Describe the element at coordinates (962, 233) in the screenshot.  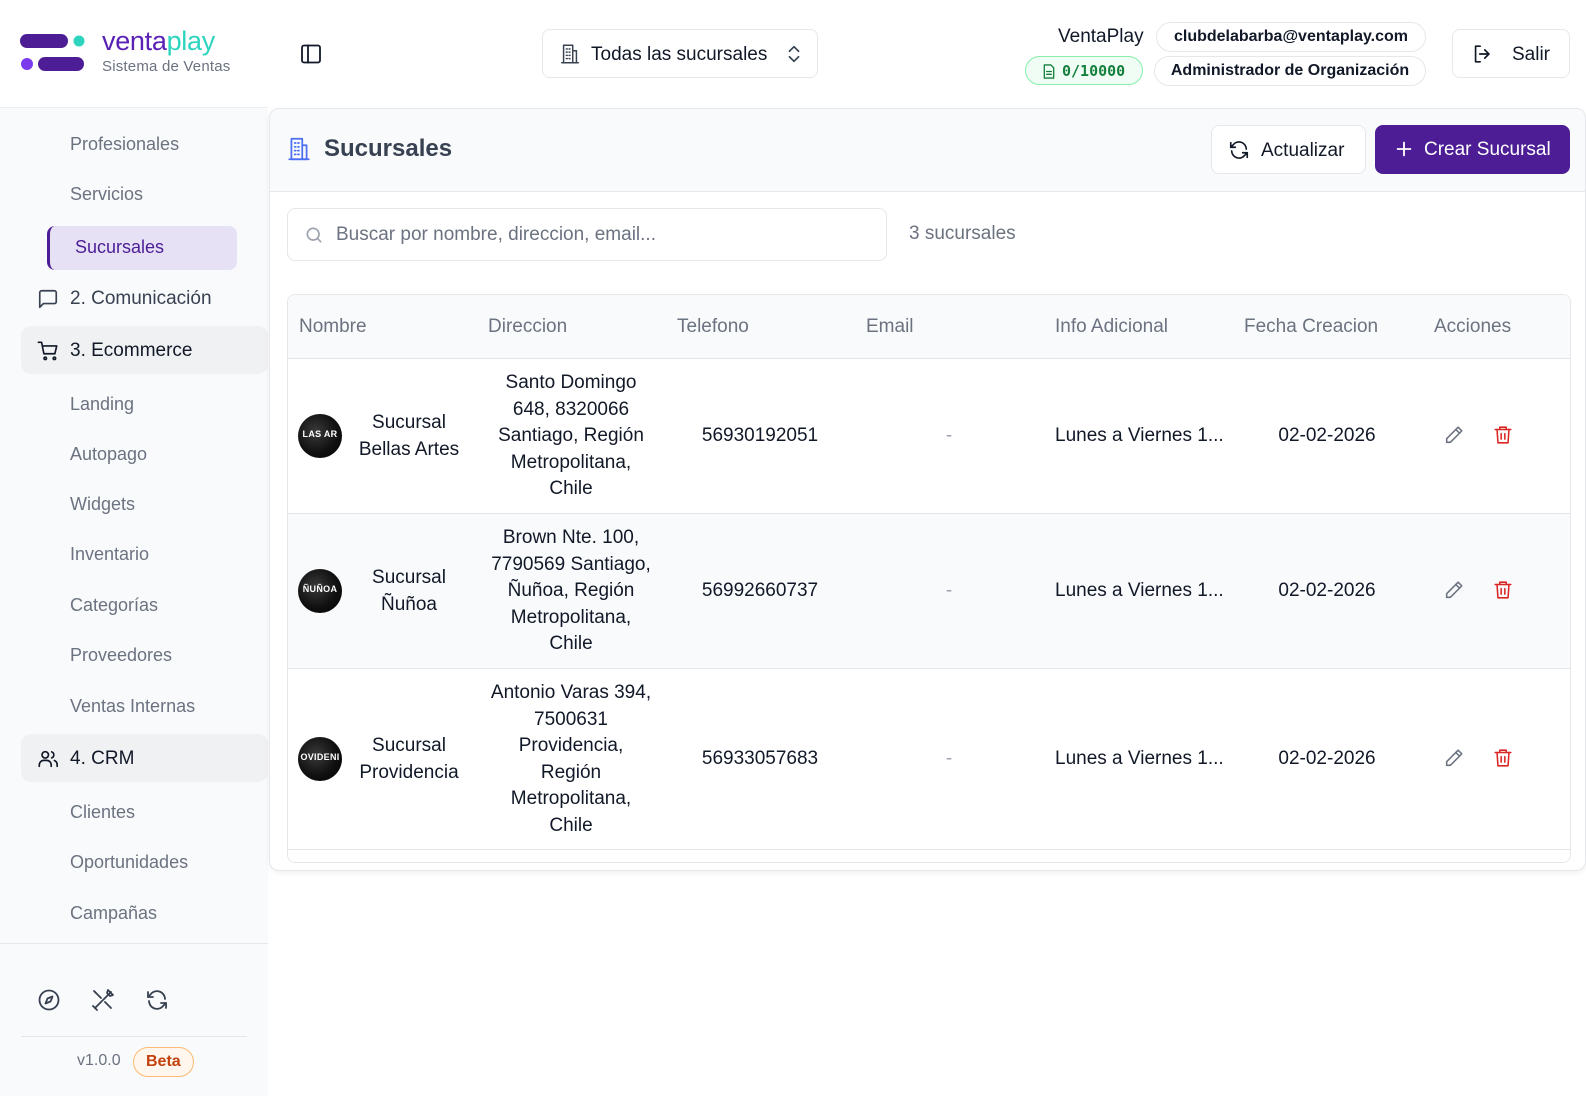
I see `results-count: 3 sucursales` at that location.